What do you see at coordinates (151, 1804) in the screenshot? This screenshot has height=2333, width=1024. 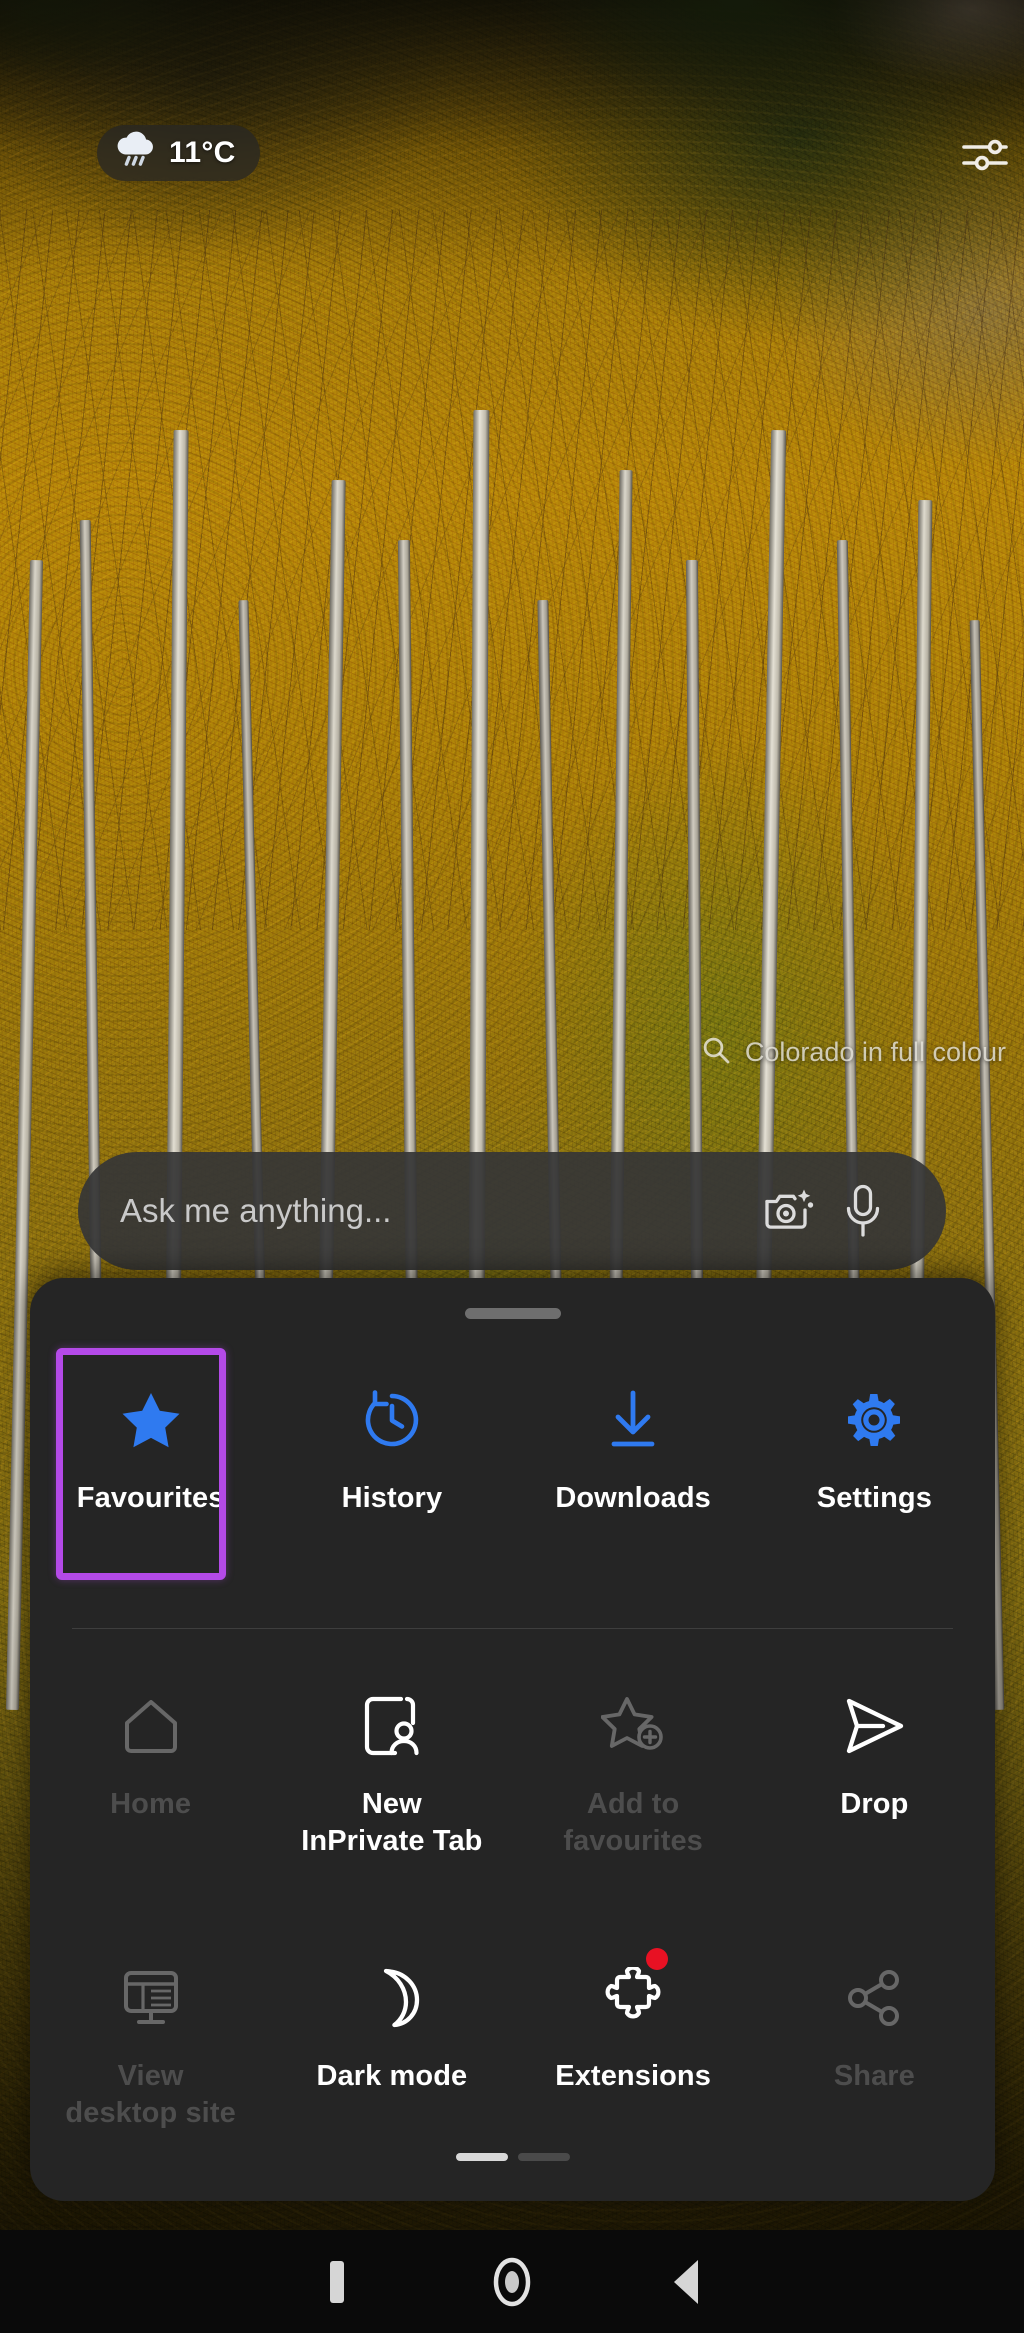 I see `menu-item-label: Home` at bounding box center [151, 1804].